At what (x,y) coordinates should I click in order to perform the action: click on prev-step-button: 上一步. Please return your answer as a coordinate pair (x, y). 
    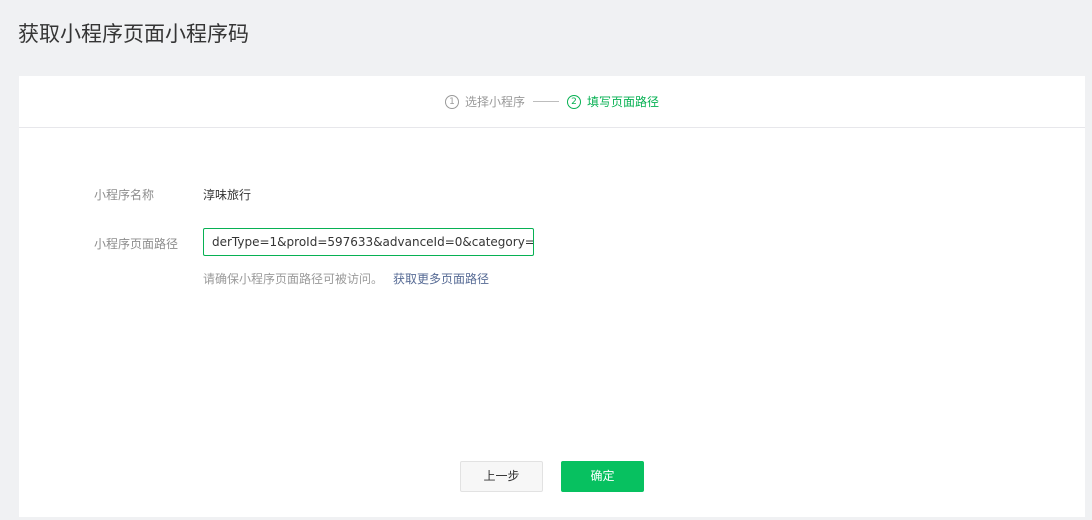
    Looking at the image, I should click on (501, 476).